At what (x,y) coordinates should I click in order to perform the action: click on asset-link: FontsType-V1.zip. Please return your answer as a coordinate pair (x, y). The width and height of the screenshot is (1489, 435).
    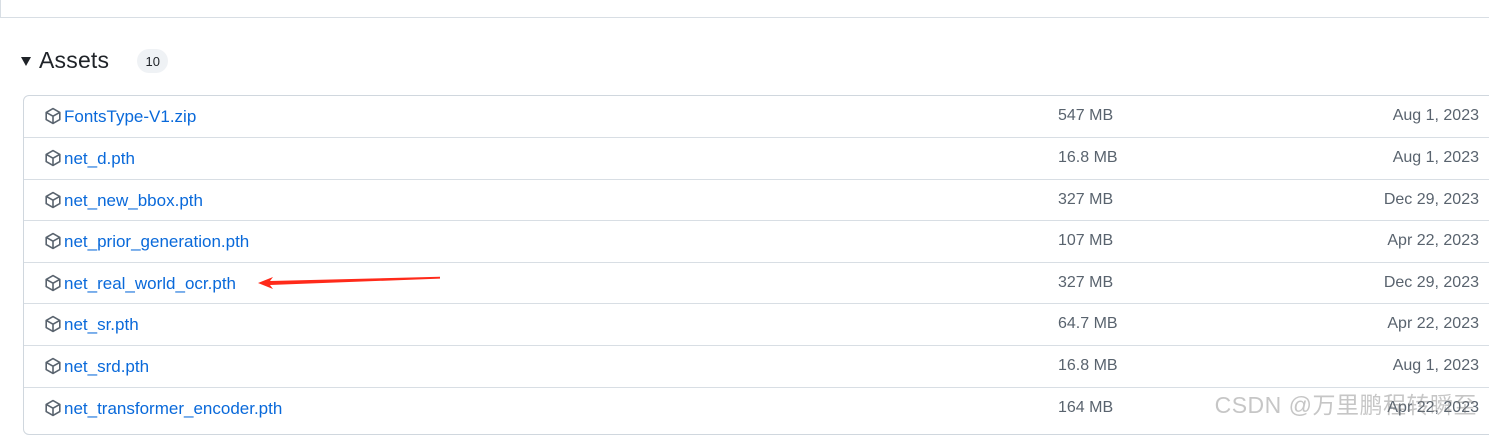
    Looking at the image, I should click on (130, 117).